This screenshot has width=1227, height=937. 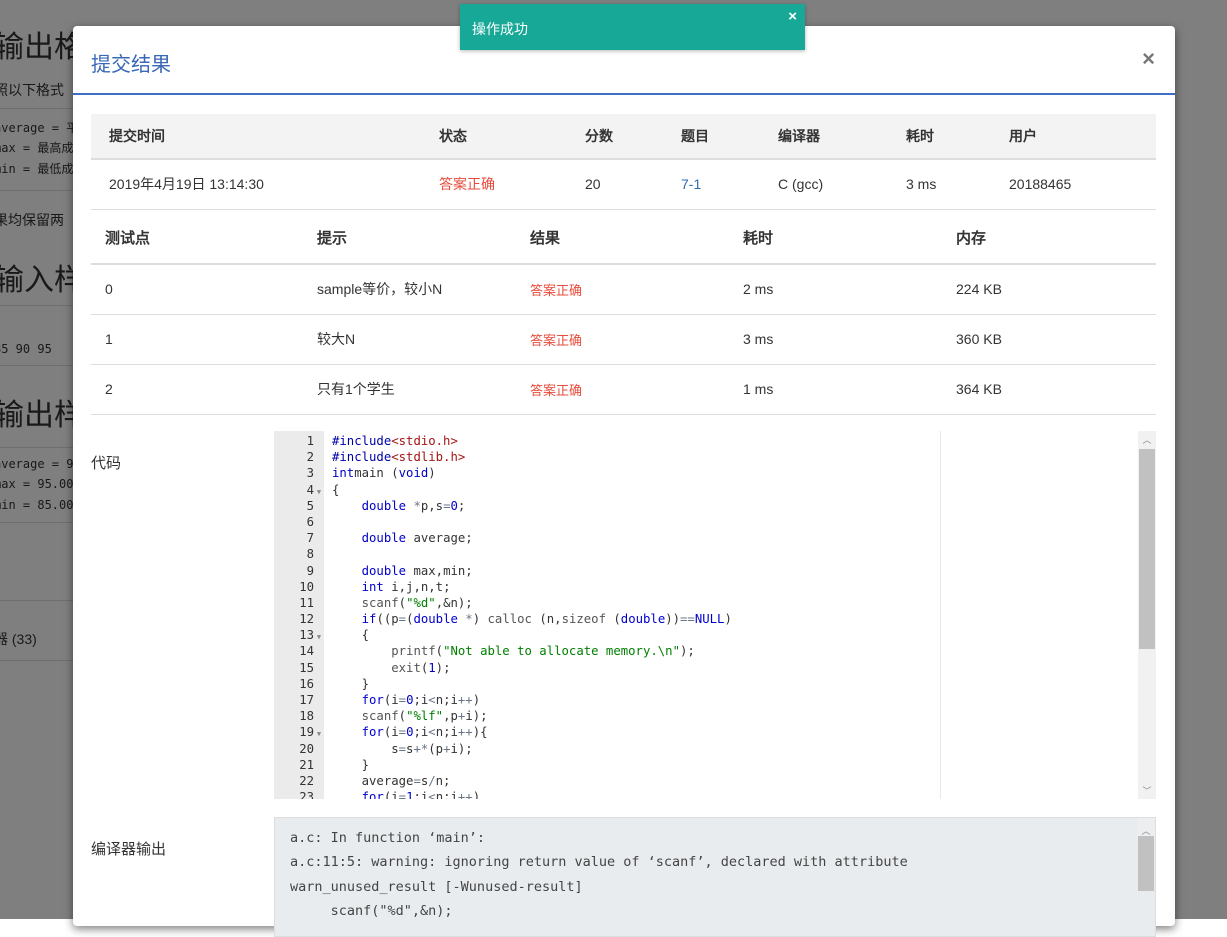 What do you see at coordinates (106, 463) in the screenshot?
I see `code-label: 代码` at bounding box center [106, 463].